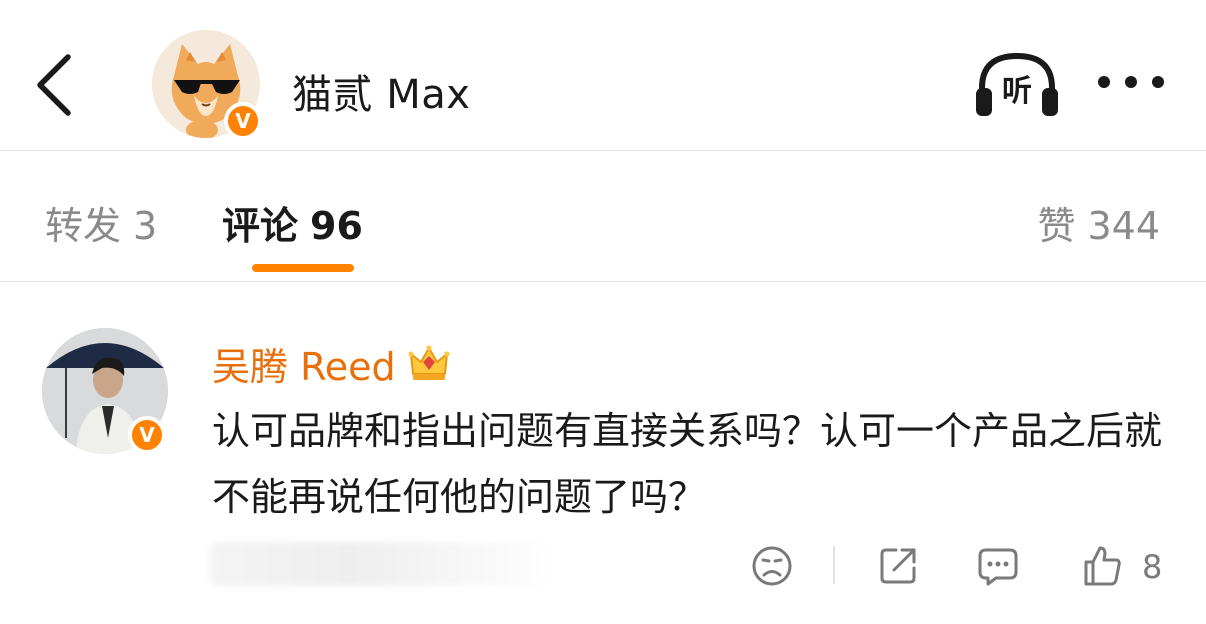 The image size is (1206, 624). I want to click on reply-button, so click(998, 566).